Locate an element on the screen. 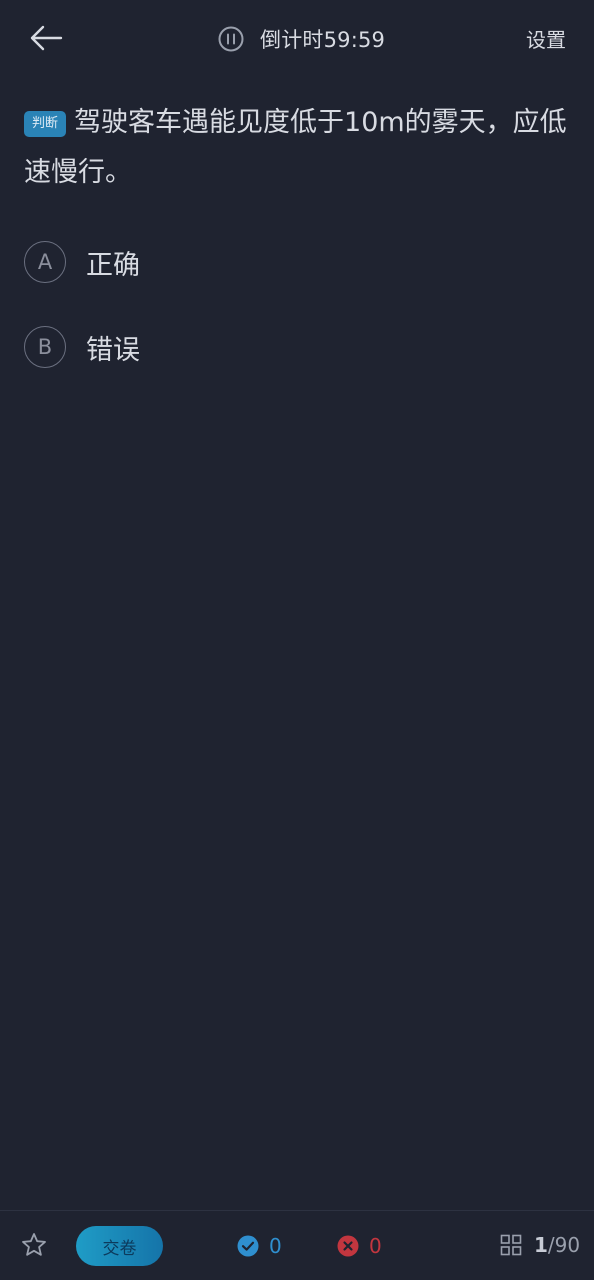 The image size is (594, 1280). progress-current: 1 is located at coordinates (541, 1245).